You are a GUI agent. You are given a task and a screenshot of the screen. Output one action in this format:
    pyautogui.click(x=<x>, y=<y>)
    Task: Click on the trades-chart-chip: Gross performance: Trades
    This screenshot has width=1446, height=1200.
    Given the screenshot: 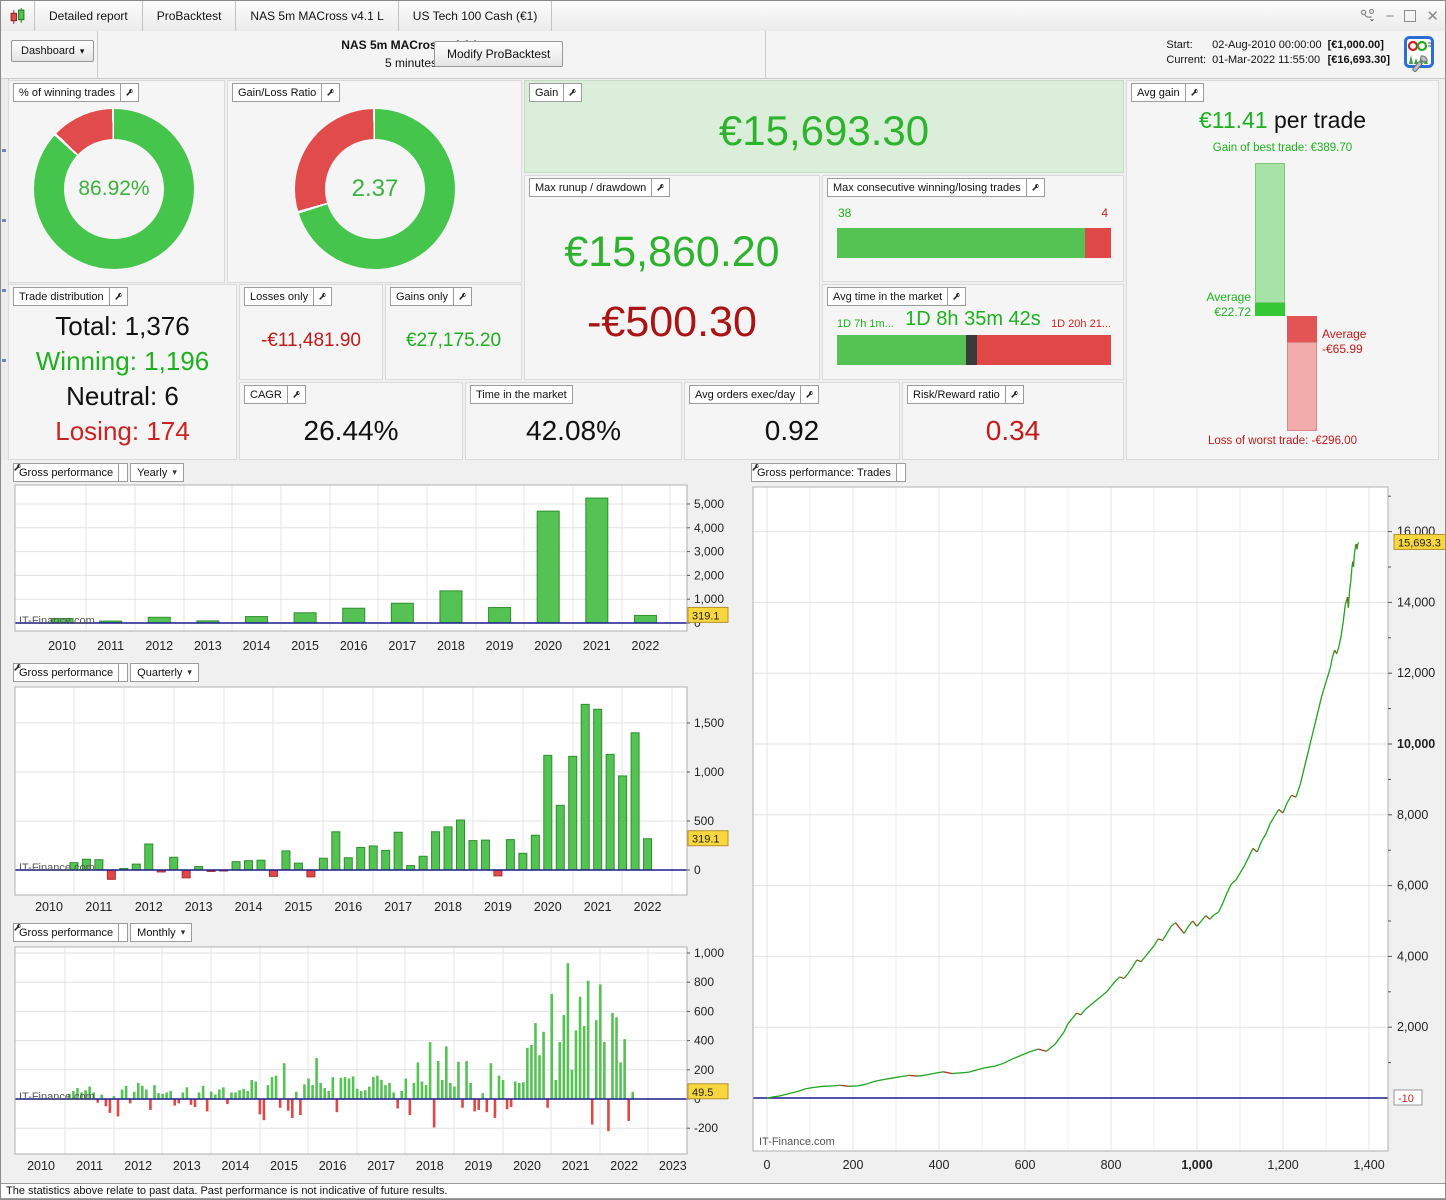 What is the action you would take?
    pyautogui.click(x=828, y=472)
    